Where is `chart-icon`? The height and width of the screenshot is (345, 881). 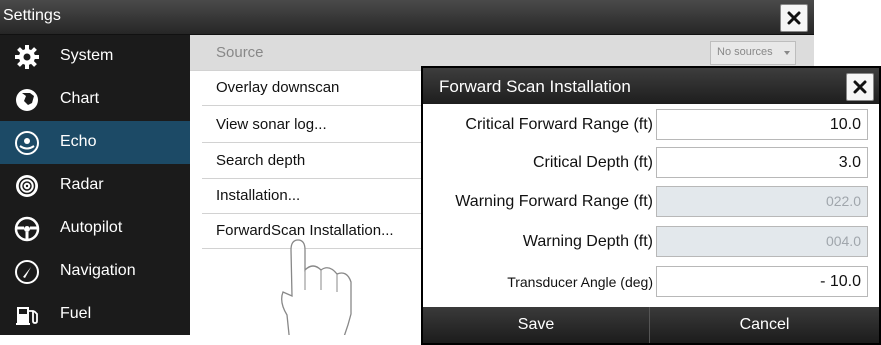
chart-icon is located at coordinates (27, 100).